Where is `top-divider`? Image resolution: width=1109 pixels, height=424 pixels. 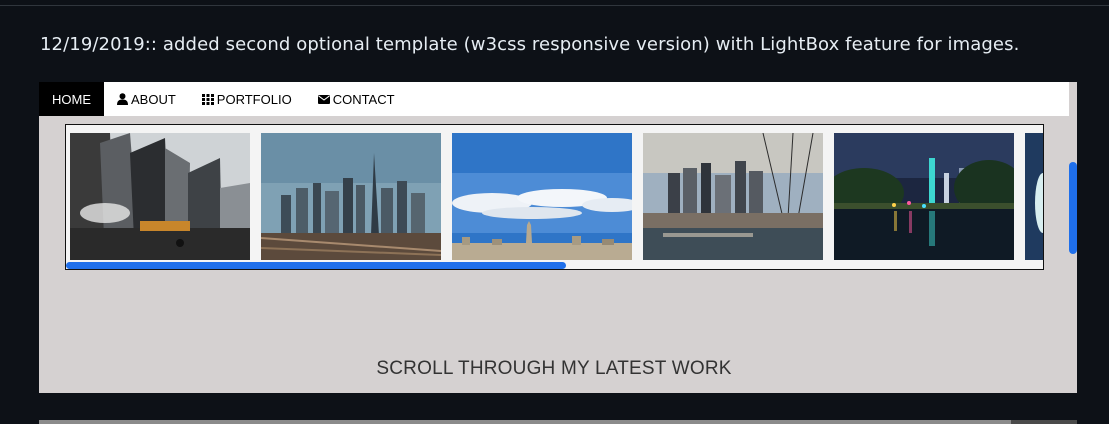 top-divider is located at coordinates (554, 5).